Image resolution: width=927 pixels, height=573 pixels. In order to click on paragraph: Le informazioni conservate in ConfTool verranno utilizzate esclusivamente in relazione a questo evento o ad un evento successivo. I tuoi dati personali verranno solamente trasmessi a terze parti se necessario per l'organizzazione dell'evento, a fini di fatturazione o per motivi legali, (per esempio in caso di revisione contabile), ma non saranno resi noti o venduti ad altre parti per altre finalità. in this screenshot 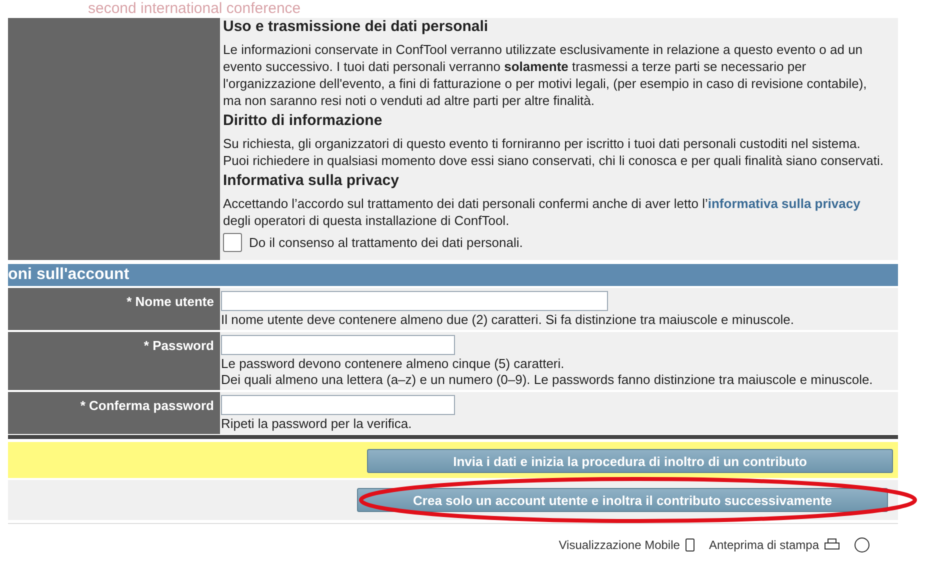, I will do `click(545, 75)`.